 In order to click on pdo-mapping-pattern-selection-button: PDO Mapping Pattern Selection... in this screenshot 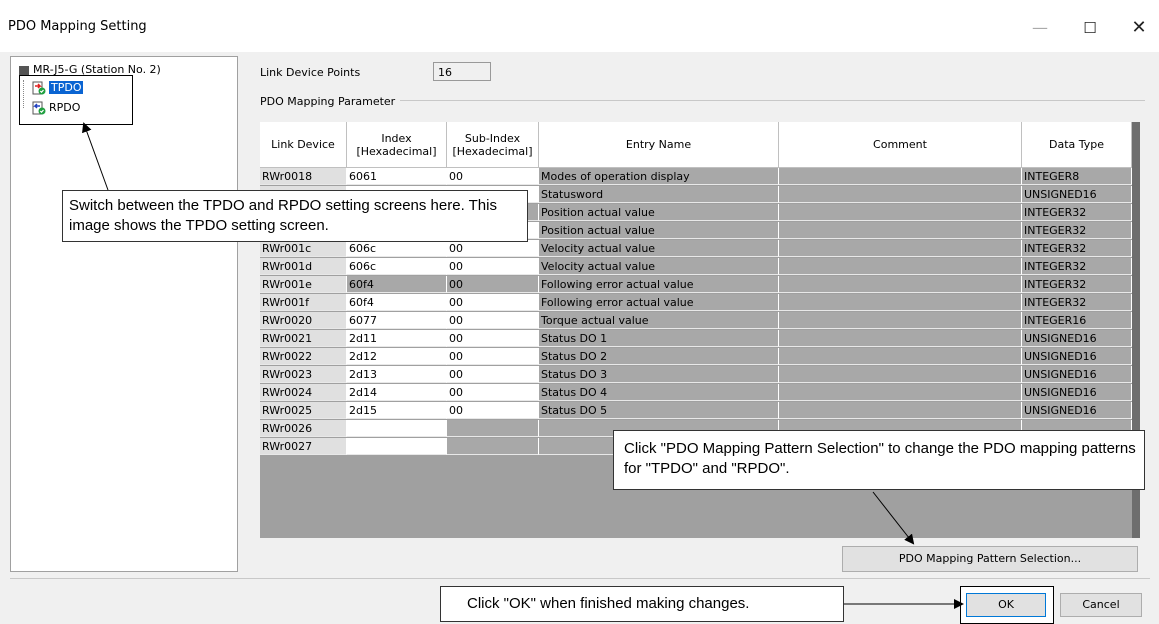, I will do `click(990, 559)`.